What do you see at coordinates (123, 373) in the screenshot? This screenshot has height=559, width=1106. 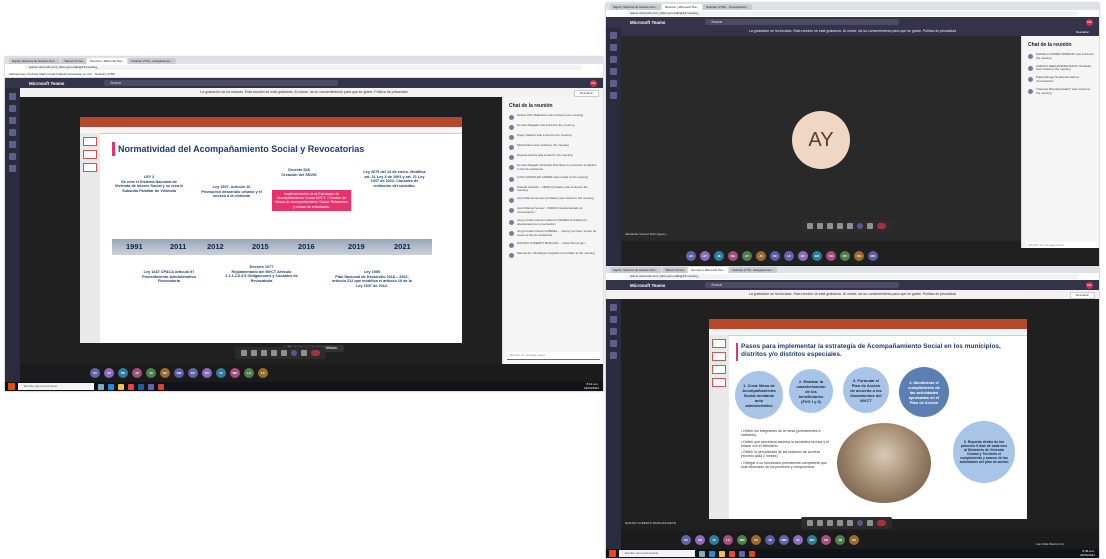 I see `participant-avatar: PE` at bounding box center [123, 373].